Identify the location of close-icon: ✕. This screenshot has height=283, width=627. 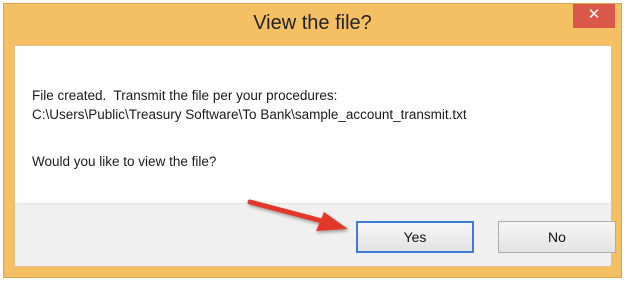
(594, 14).